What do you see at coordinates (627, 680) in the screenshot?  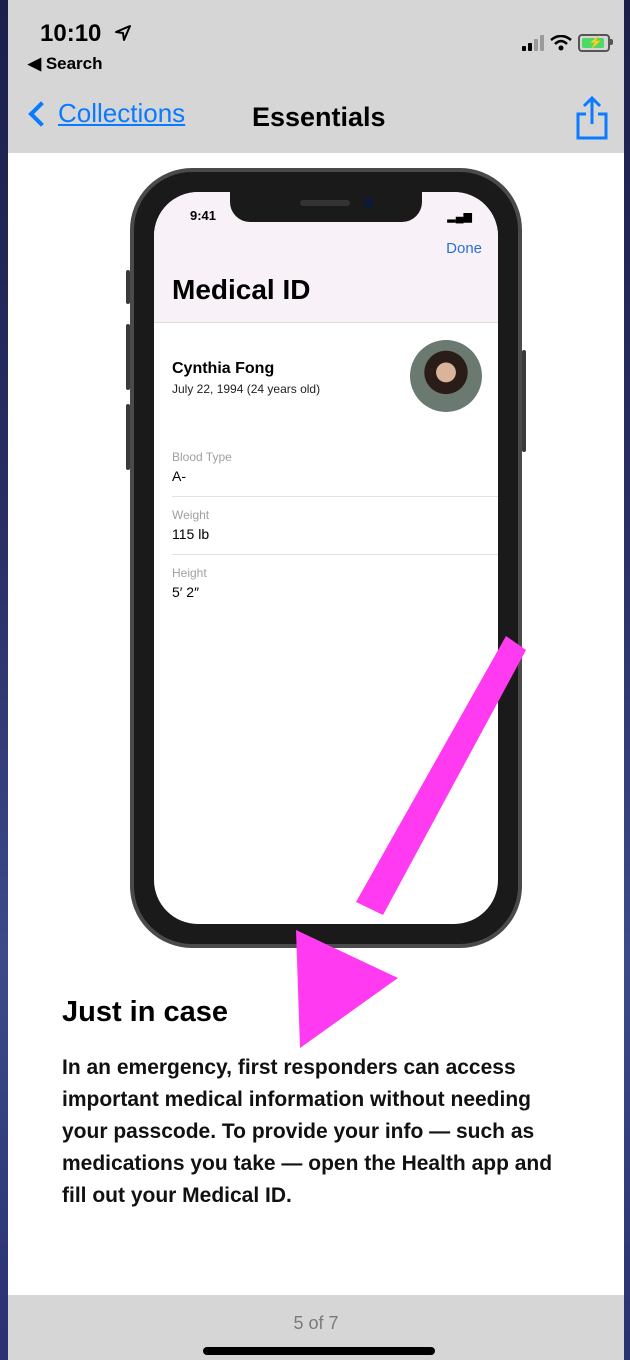 I see `wallpaper-right-edge` at bounding box center [627, 680].